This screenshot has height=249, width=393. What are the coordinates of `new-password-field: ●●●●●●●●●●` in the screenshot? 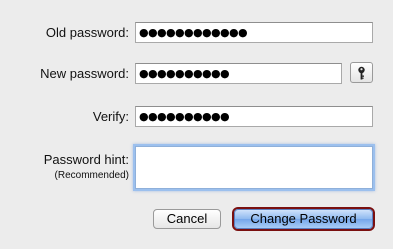 It's located at (238, 73).